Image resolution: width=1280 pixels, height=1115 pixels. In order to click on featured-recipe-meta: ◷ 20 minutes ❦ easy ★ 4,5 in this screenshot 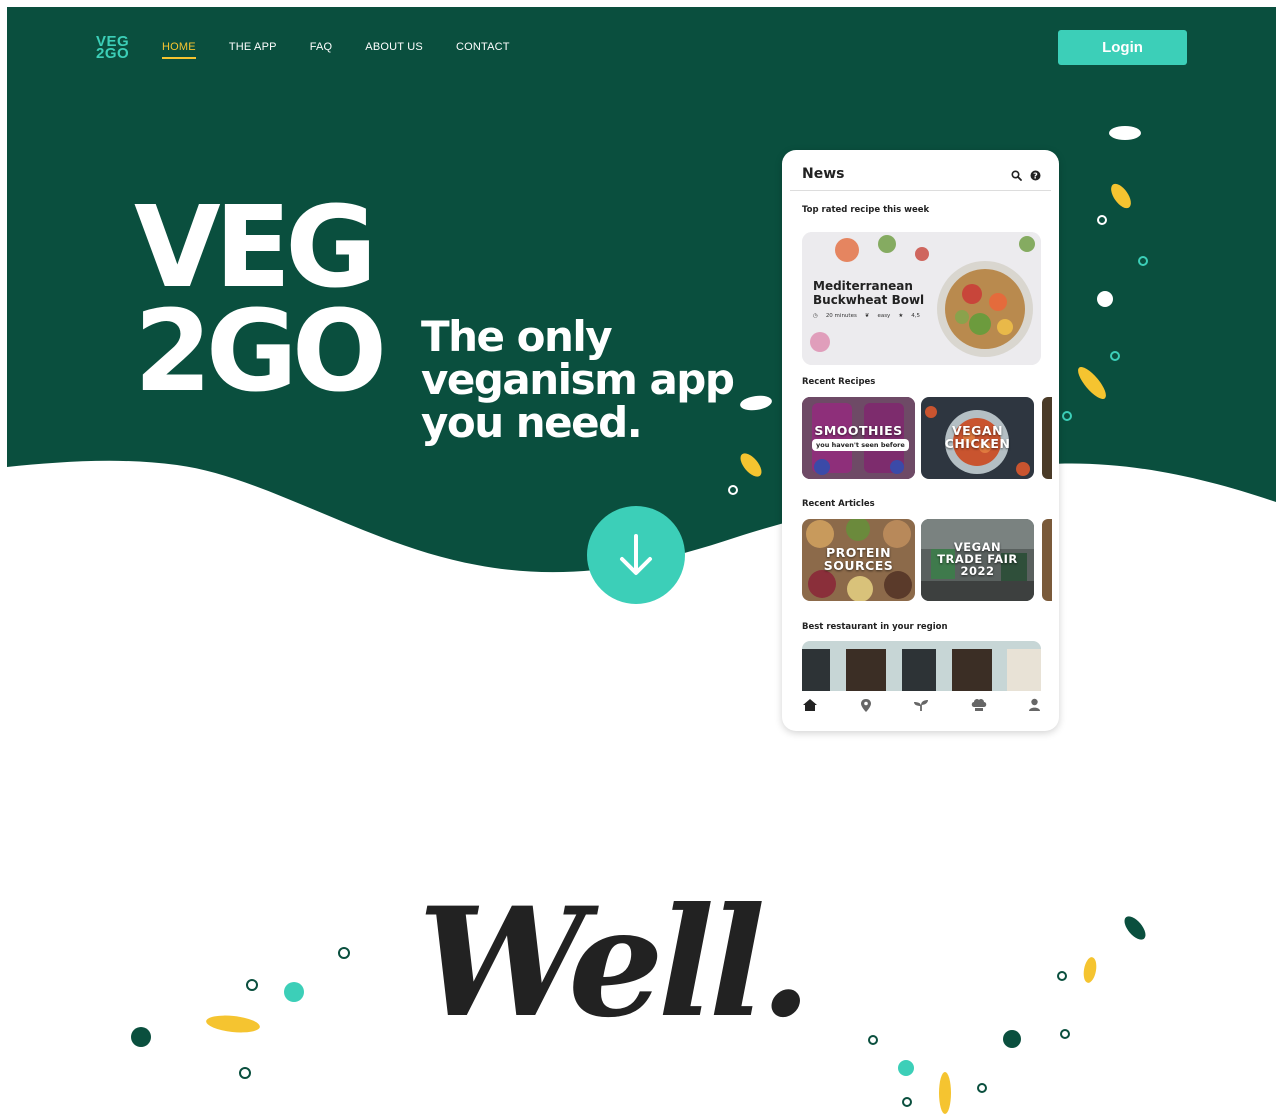, I will do `click(866, 316)`.